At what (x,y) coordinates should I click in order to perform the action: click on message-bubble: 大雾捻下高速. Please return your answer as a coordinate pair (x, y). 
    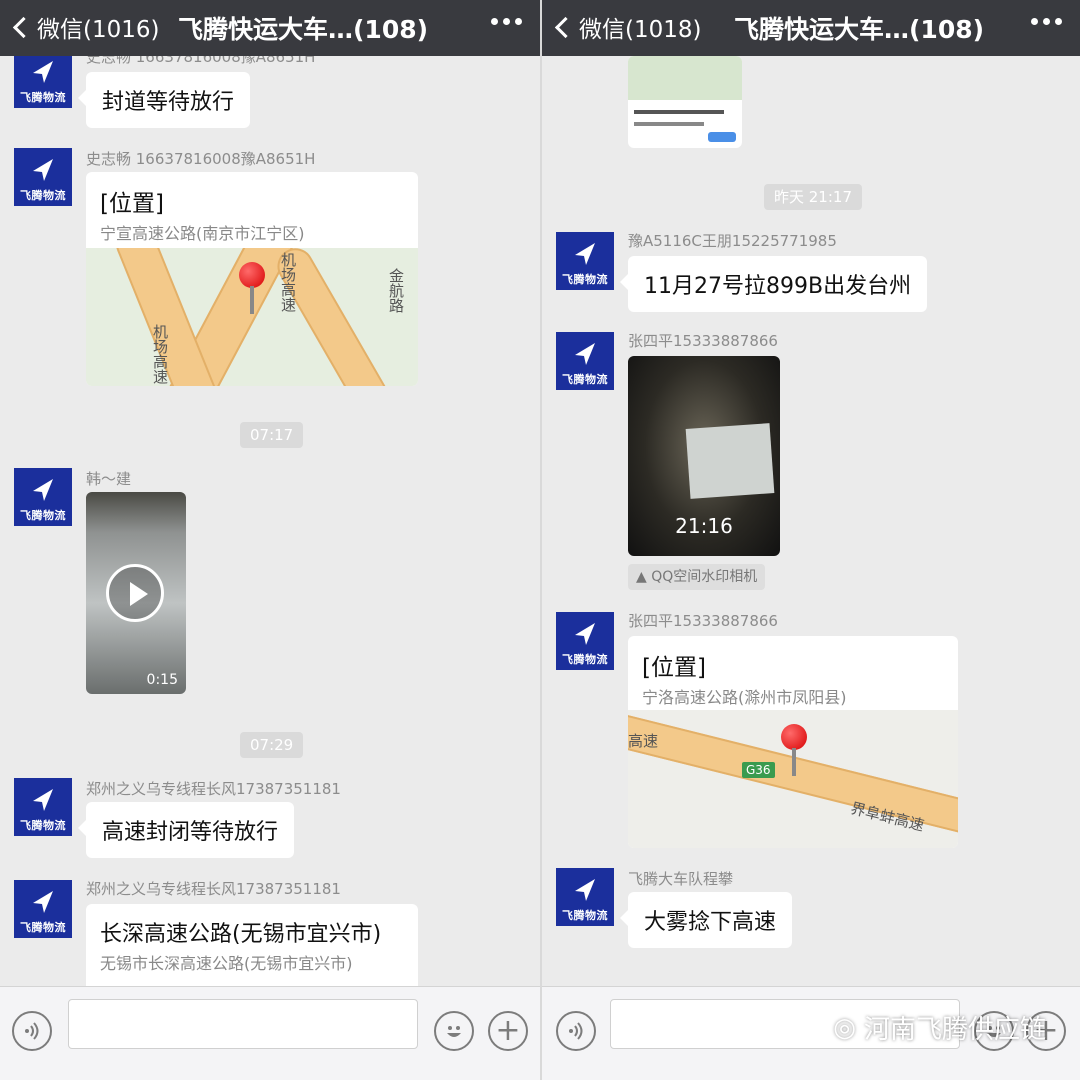
    Looking at the image, I should click on (706, 920).